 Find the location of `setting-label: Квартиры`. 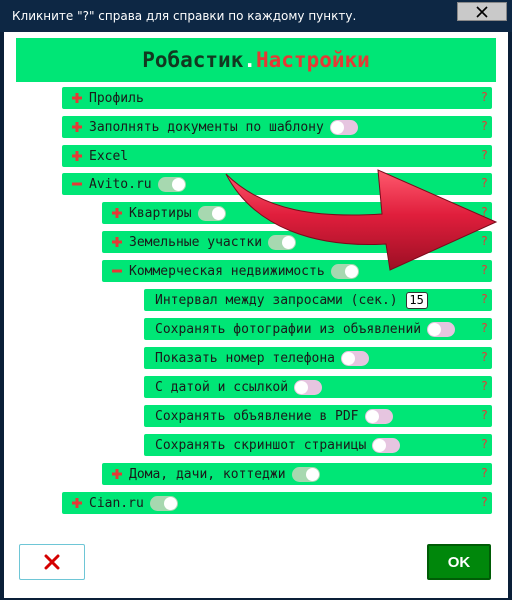

setting-label: Квартиры is located at coordinates (160, 213).